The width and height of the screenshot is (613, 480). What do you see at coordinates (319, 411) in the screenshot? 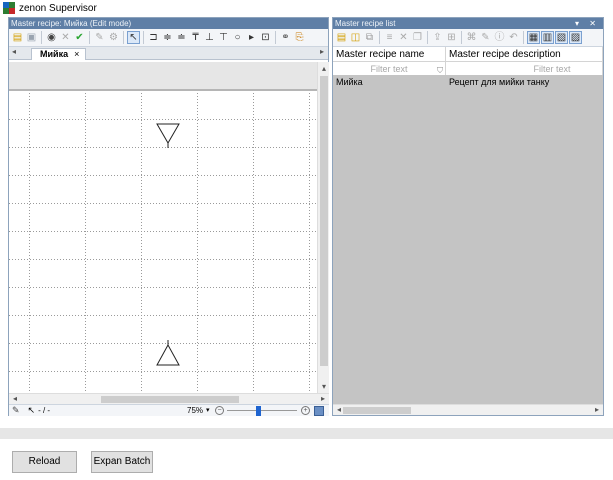
I see `zoom-fit-icon` at bounding box center [319, 411].